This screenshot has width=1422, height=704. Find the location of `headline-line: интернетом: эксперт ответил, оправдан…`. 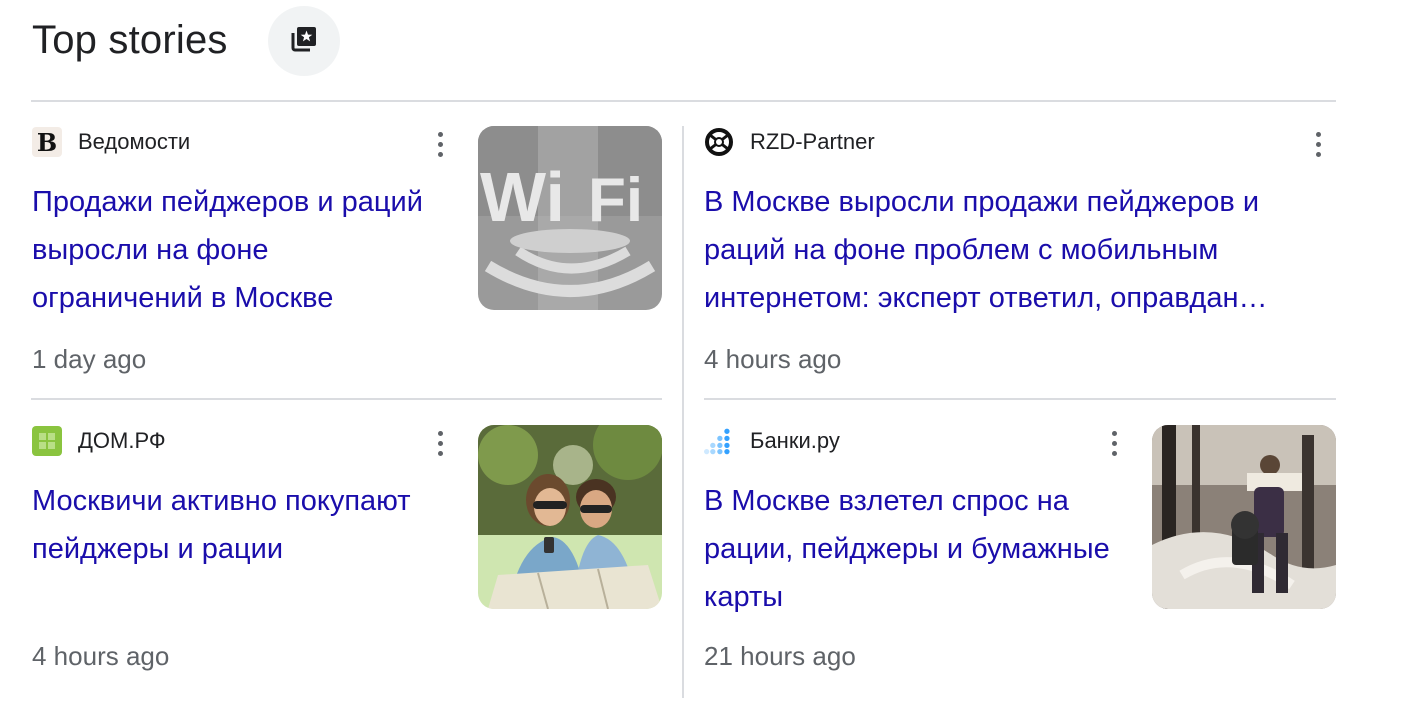

headline-line: интернетом: эксперт ответил, оправдан… is located at coordinates (986, 298).